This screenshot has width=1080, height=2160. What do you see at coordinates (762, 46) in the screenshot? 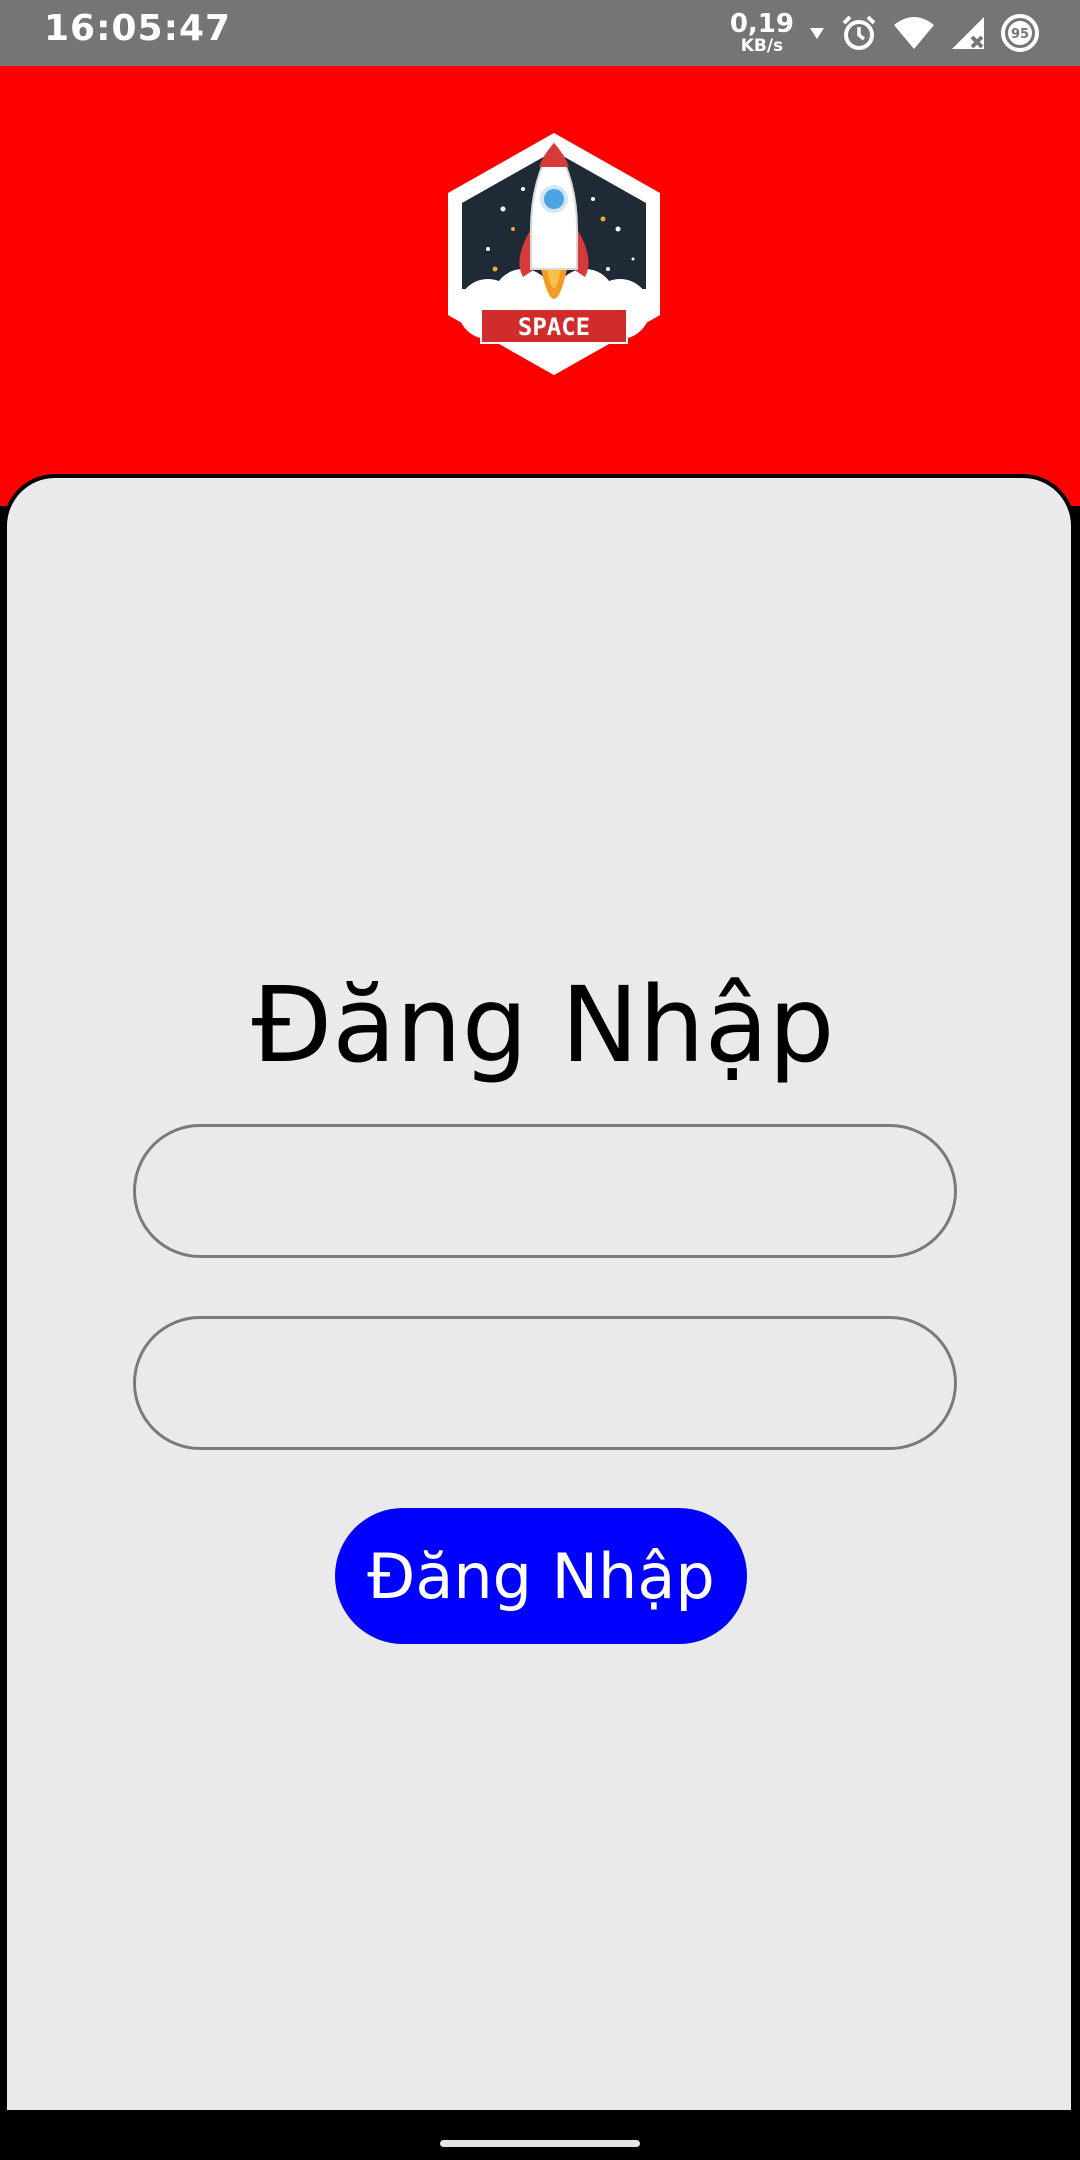
I see `network-speed-unit: KB/s` at bounding box center [762, 46].